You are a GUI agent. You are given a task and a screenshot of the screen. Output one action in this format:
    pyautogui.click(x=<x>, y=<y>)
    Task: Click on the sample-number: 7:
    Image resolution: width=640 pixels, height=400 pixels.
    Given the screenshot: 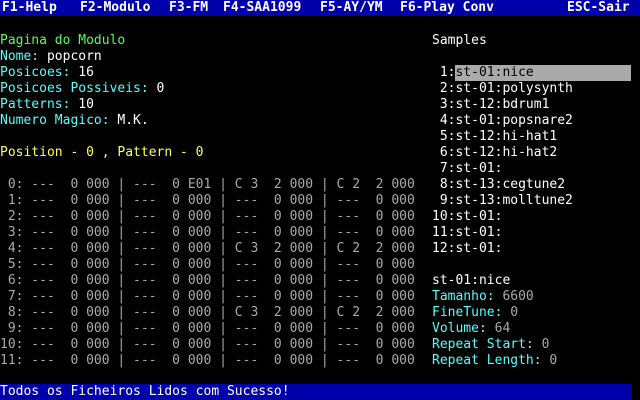 What is the action you would take?
    pyautogui.click(x=444, y=168)
    